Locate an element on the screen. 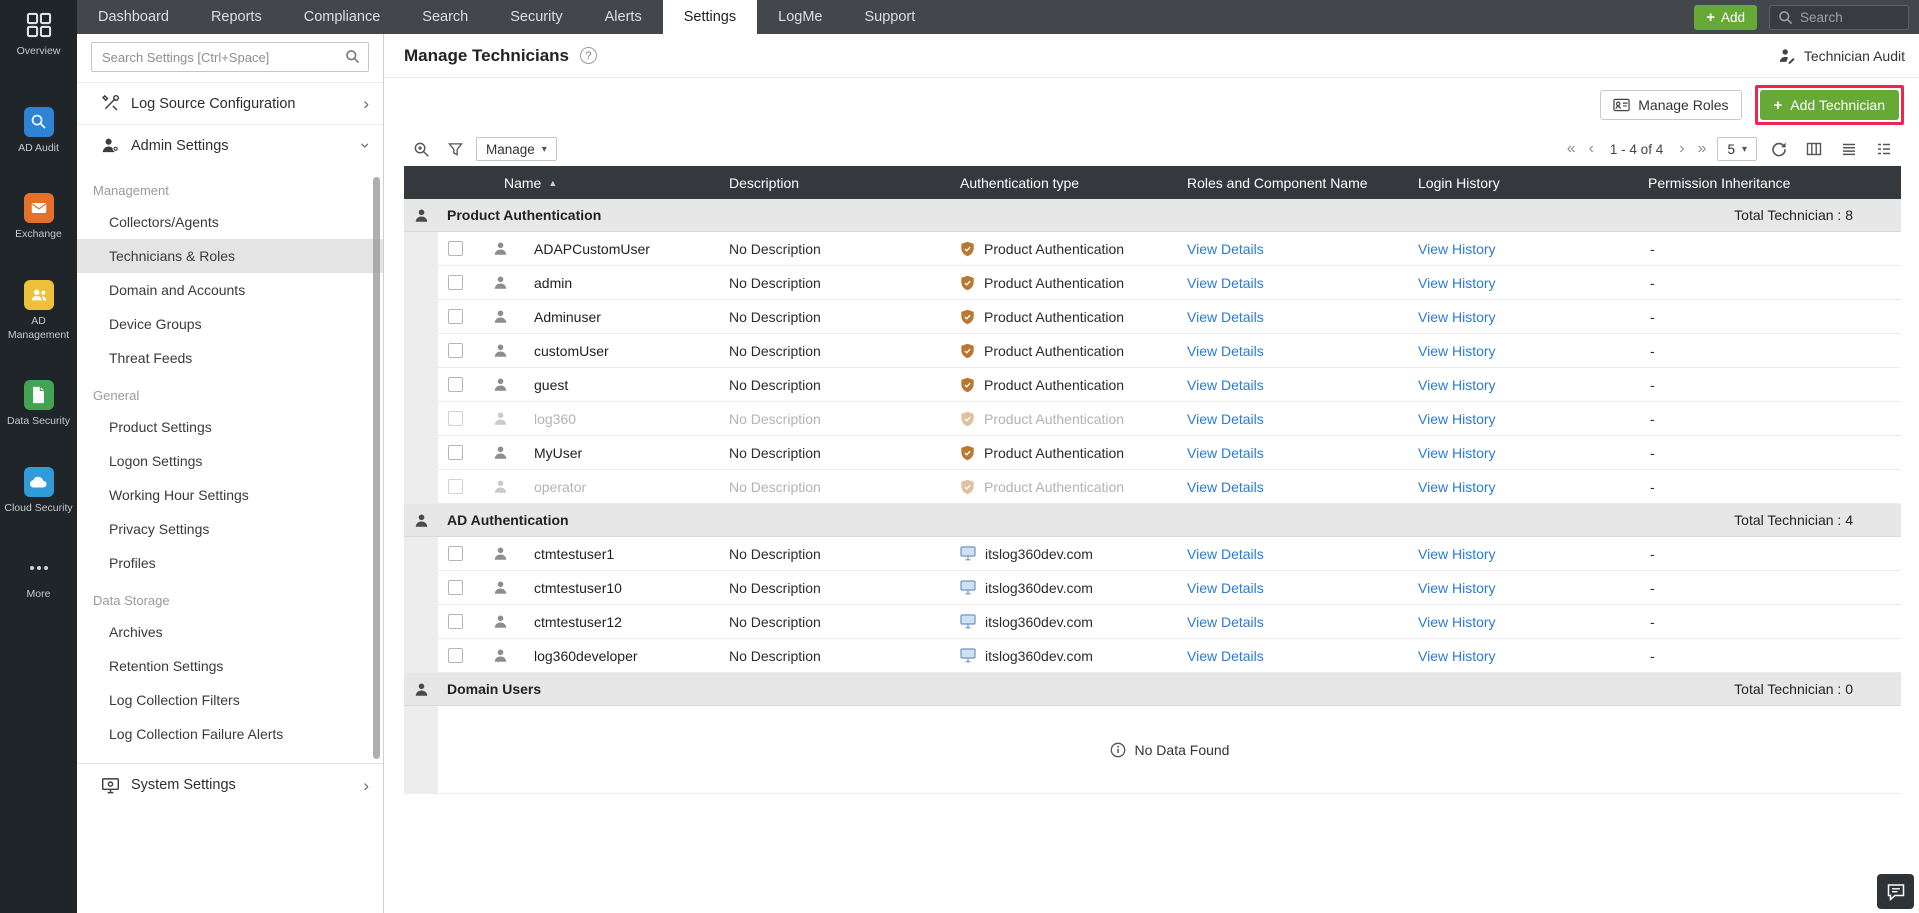 This screenshot has height=913, width=1919. sidebar-item-technicians-roles: Technicians & Roles is located at coordinates (230, 256).